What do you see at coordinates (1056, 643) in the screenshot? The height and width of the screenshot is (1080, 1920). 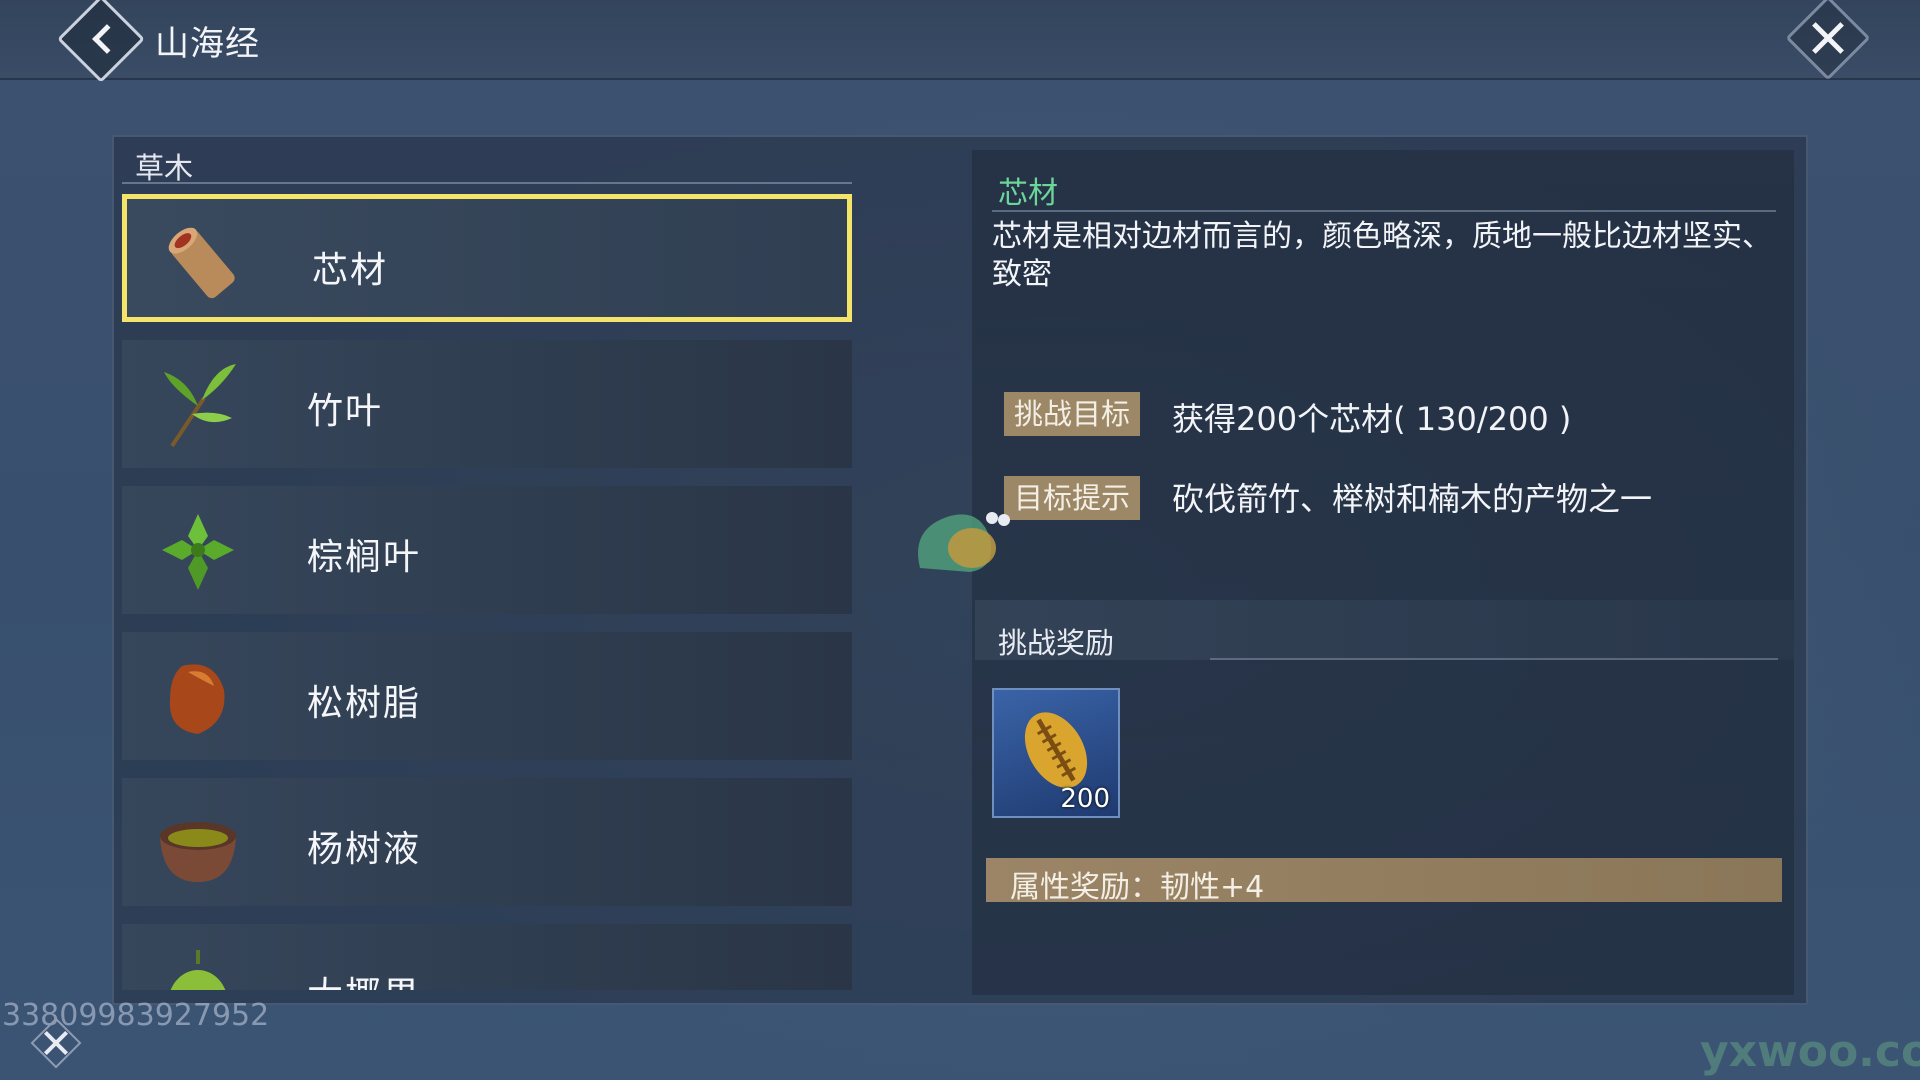 I see `reward-title: 挑战奖励` at bounding box center [1056, 643].